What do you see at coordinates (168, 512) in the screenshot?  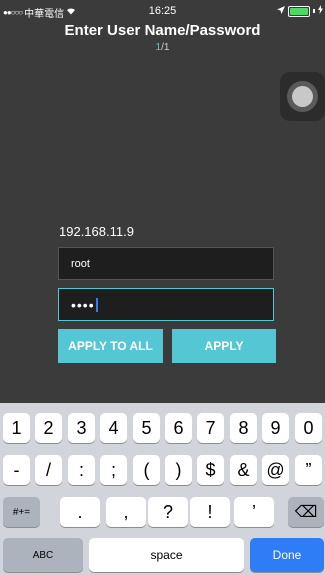 I see `key-question: ?` at bounding box center [168, 512].